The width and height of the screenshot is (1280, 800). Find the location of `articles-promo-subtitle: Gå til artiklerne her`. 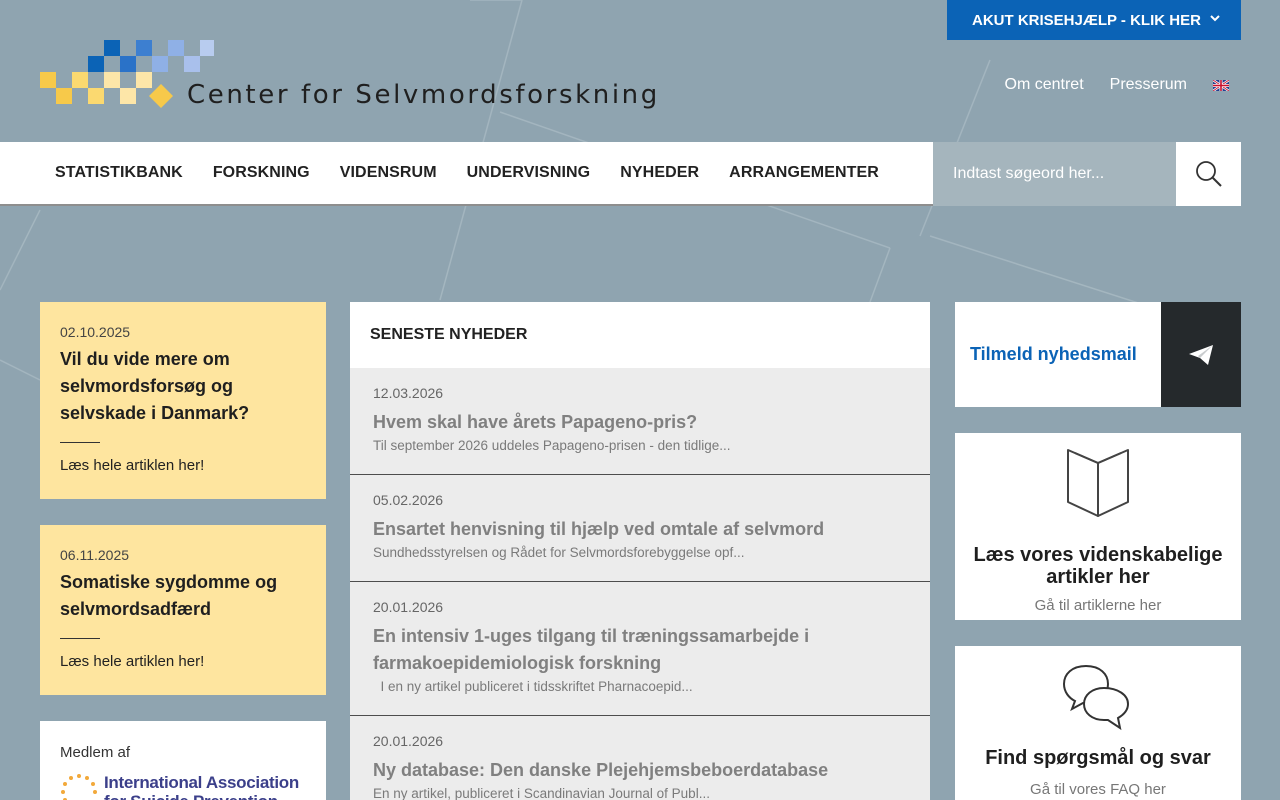

articles-promo-subtitle: Gå til artiklerne her is located at coordinates (1098, 605).